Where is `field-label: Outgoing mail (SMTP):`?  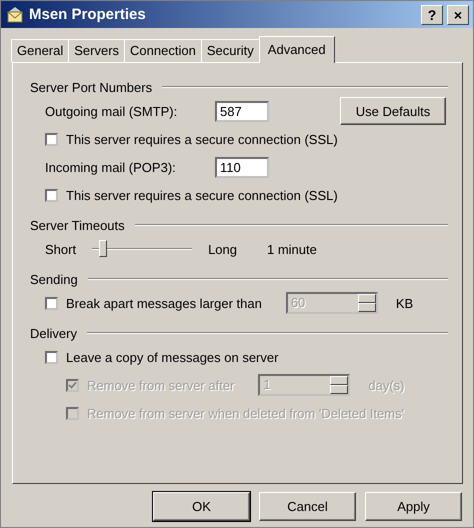 field-label: Outgoing mail (SMTP): is located at coordinates (111, 111).